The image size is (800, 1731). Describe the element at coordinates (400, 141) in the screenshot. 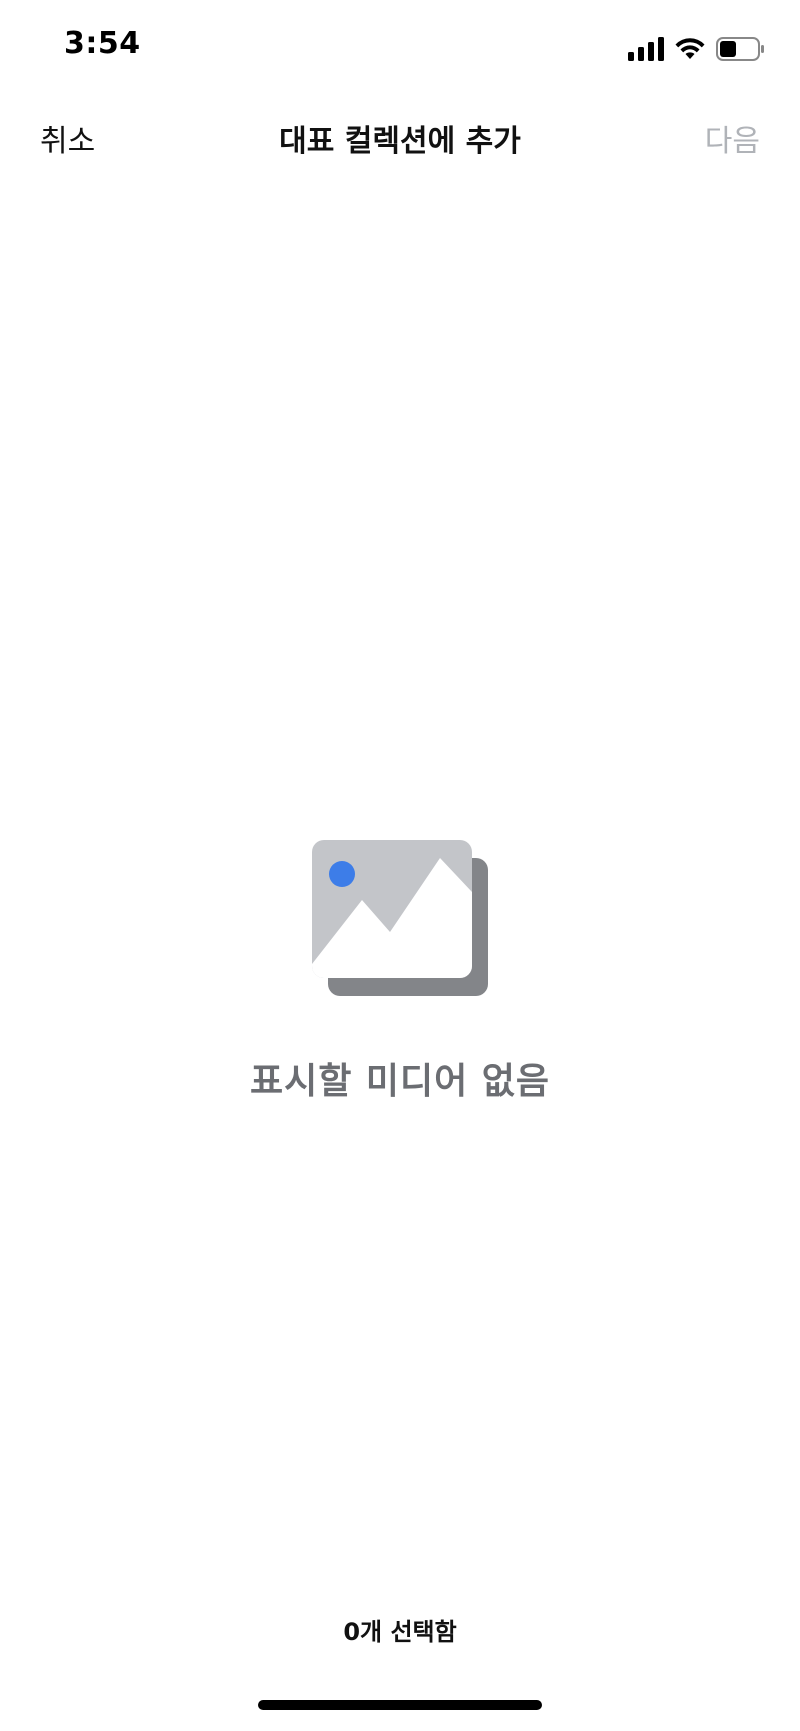

I see `page-title: 대표 컬렉션에 추가` at that location.